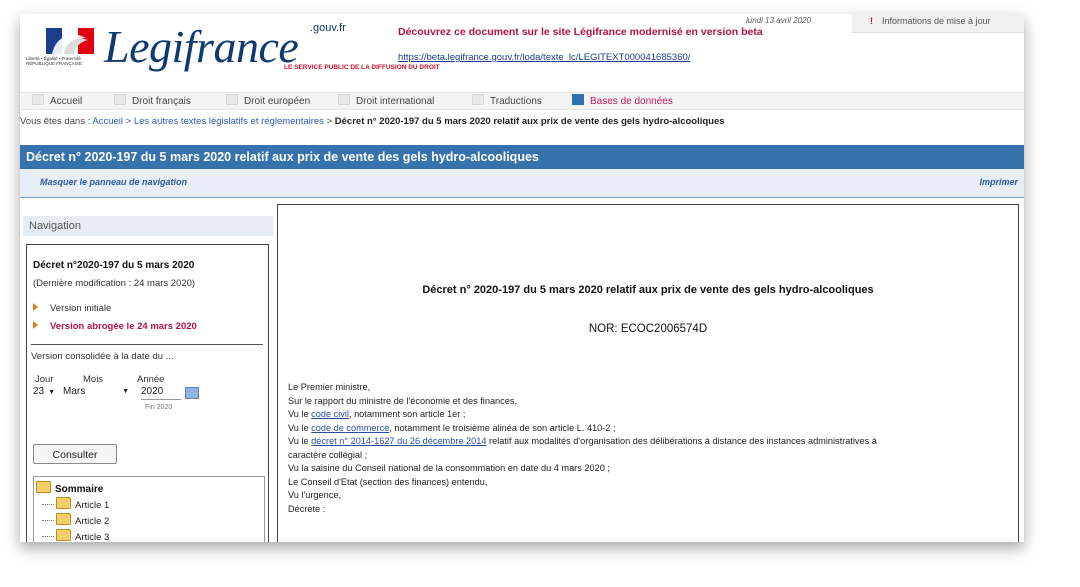 This screenshot has height=587, width=1080. Describe the element at coordinates (123, 326) in the screenshot. I see `version-label: Version abrogée le 24 mars 2020` at that location.